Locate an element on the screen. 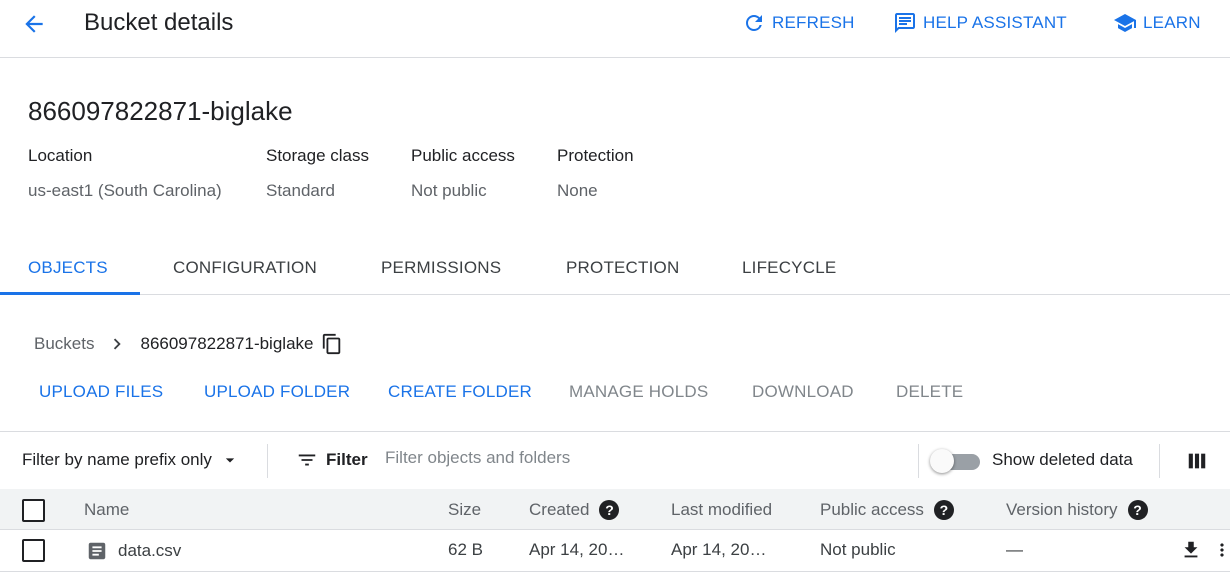 This screenshot has width=1230, height=585. column-header-label: Version history is located at coordinates (1062, 509).